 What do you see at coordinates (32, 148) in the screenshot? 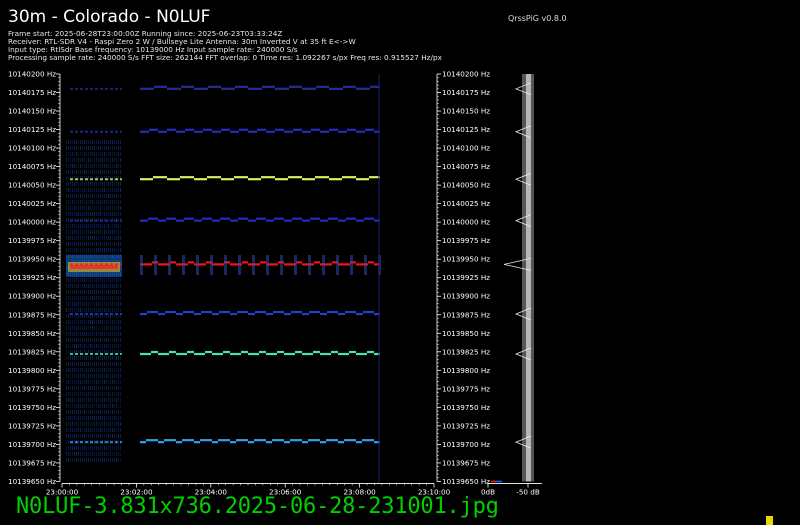
I see `freq-tick-label-left: 10140100 Hz` at bounding box center [32, 148].